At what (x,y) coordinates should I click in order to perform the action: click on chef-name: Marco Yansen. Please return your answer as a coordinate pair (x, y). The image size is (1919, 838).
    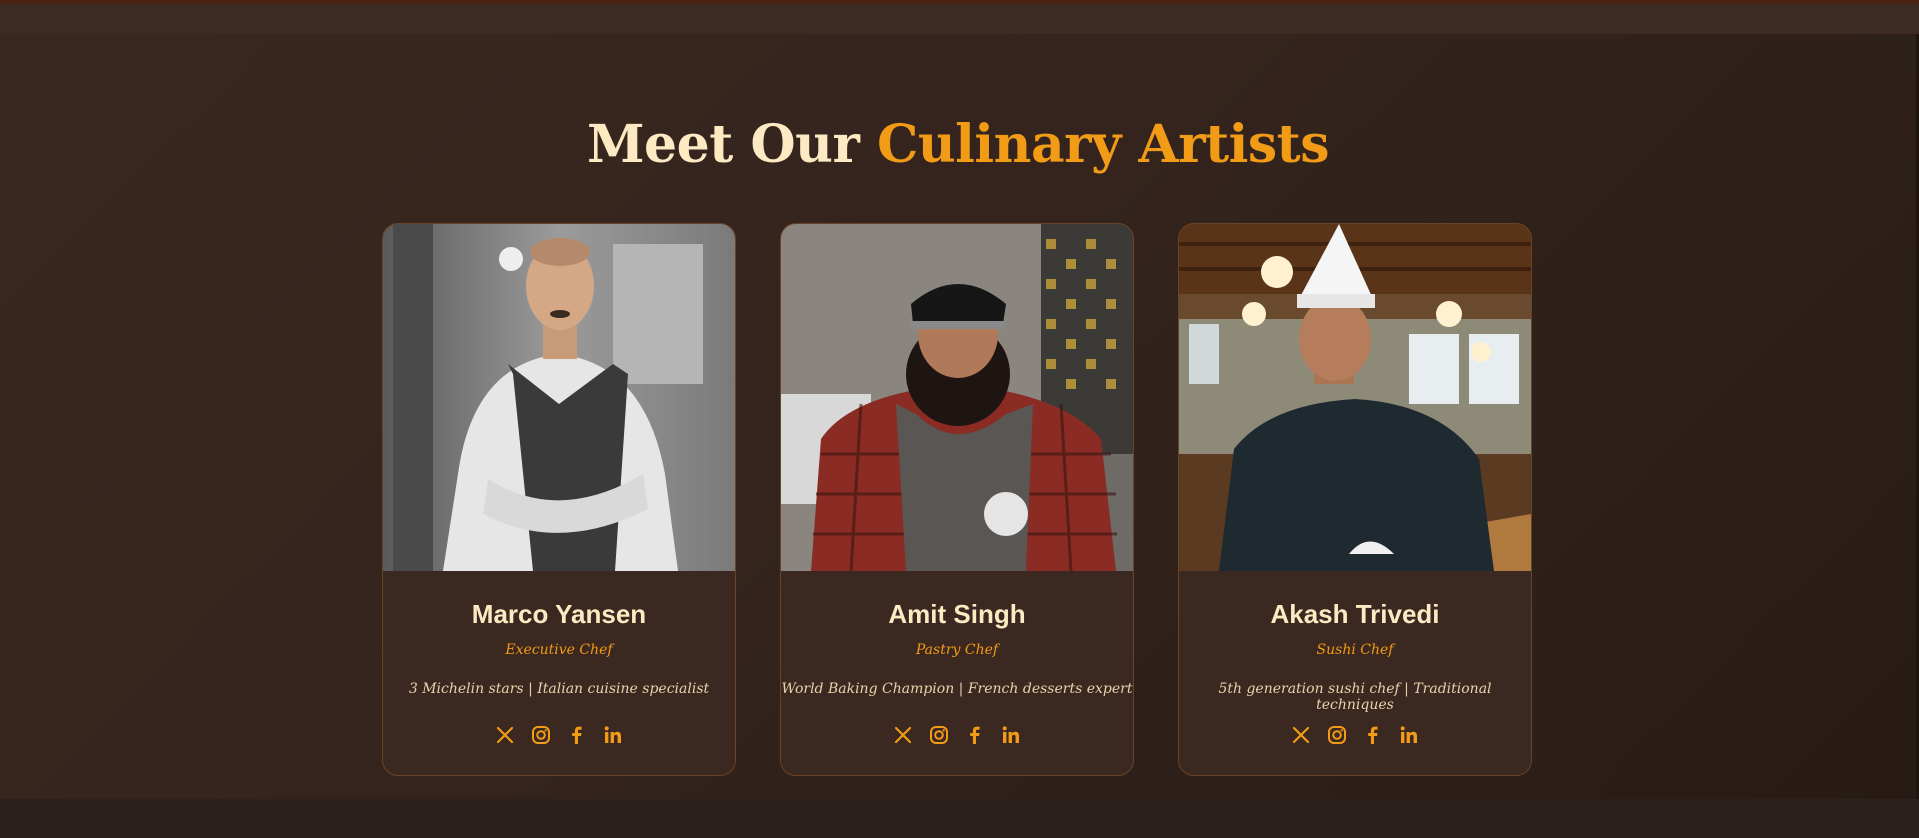
    Looking at the image, I should click on (559, 614).